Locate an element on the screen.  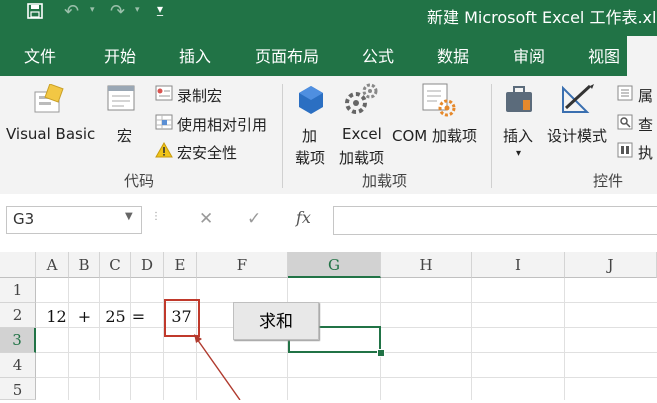
undo-dropdown-icon: ▾ is located at coordinates (92, 10).